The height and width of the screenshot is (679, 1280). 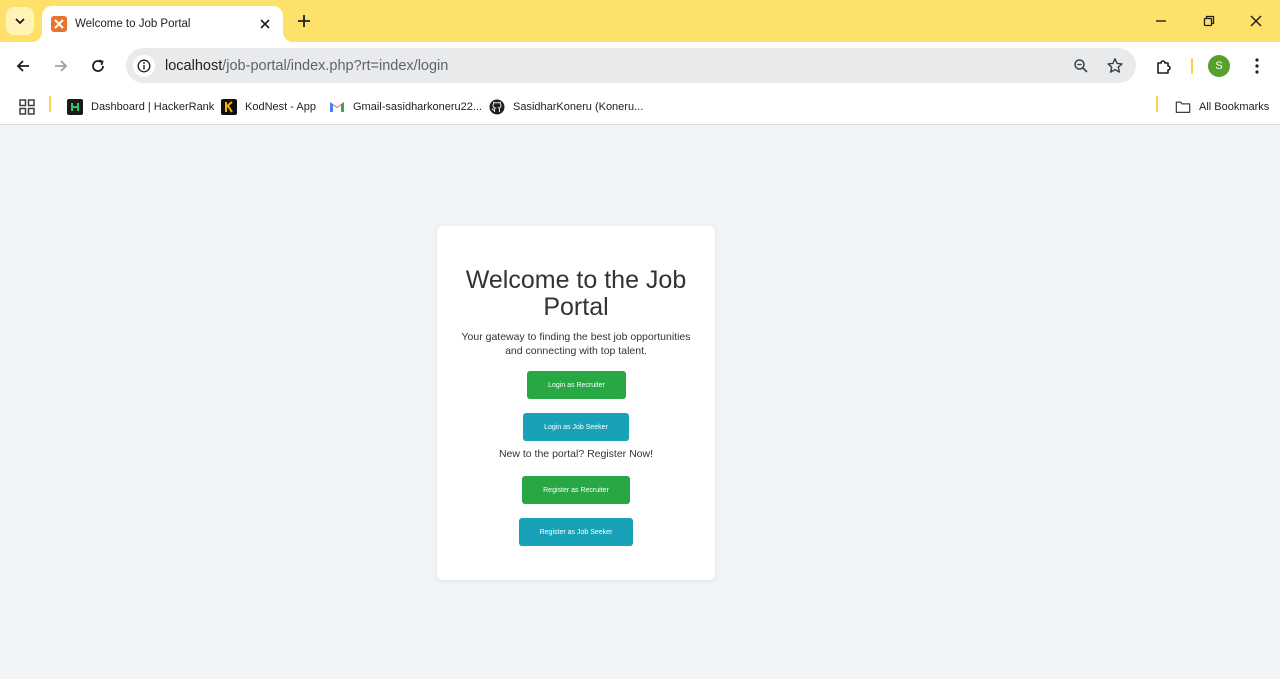 I want to click on more-vertical-icon, so click(x=1257, y=66).